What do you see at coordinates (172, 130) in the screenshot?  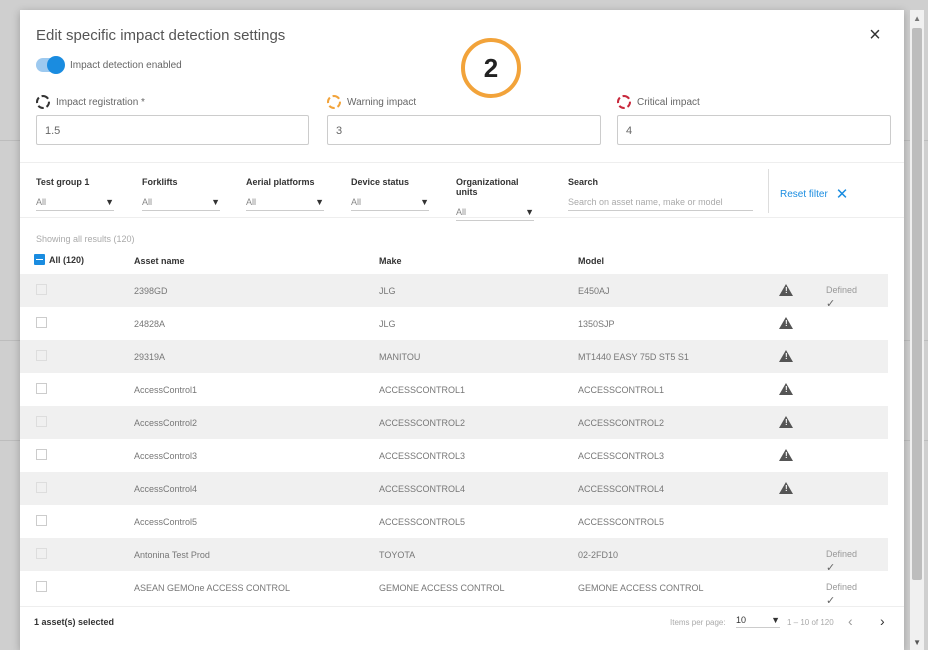 I see `impact-registration-input: 1.5` at bounding box center [172, 130].